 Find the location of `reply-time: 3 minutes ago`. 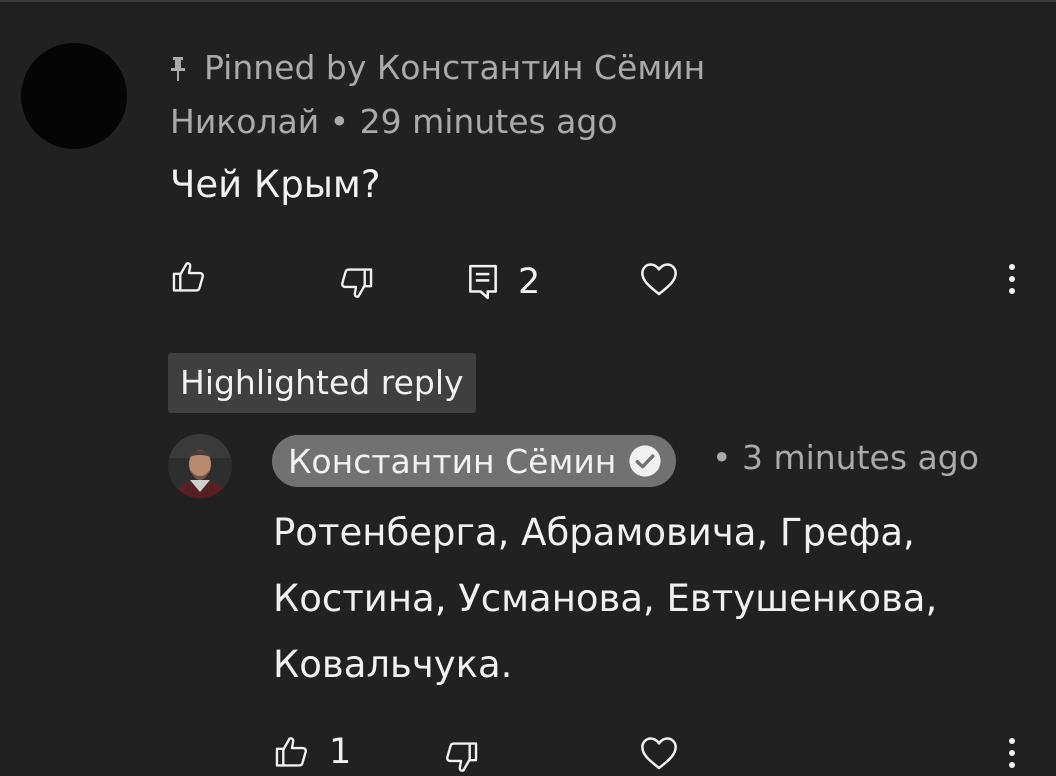

reply-time: 3 minutes ago is located at coordinates (860, 457).